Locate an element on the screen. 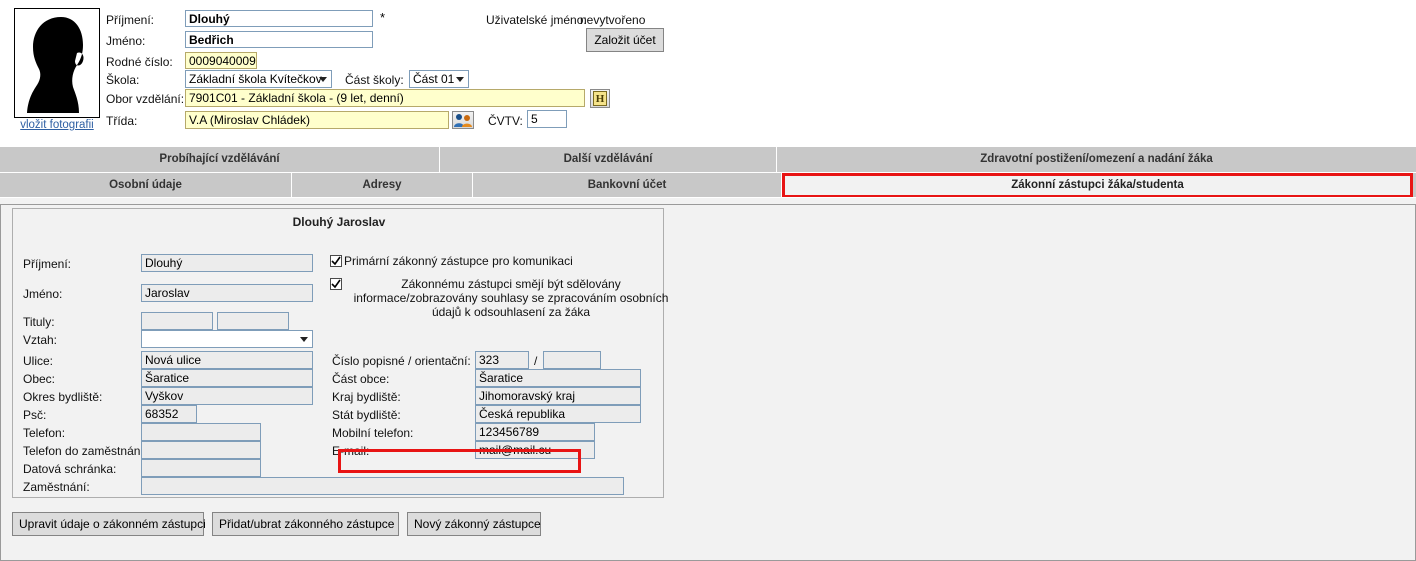  label-class: Třída: is located at coordinates (122, 121).